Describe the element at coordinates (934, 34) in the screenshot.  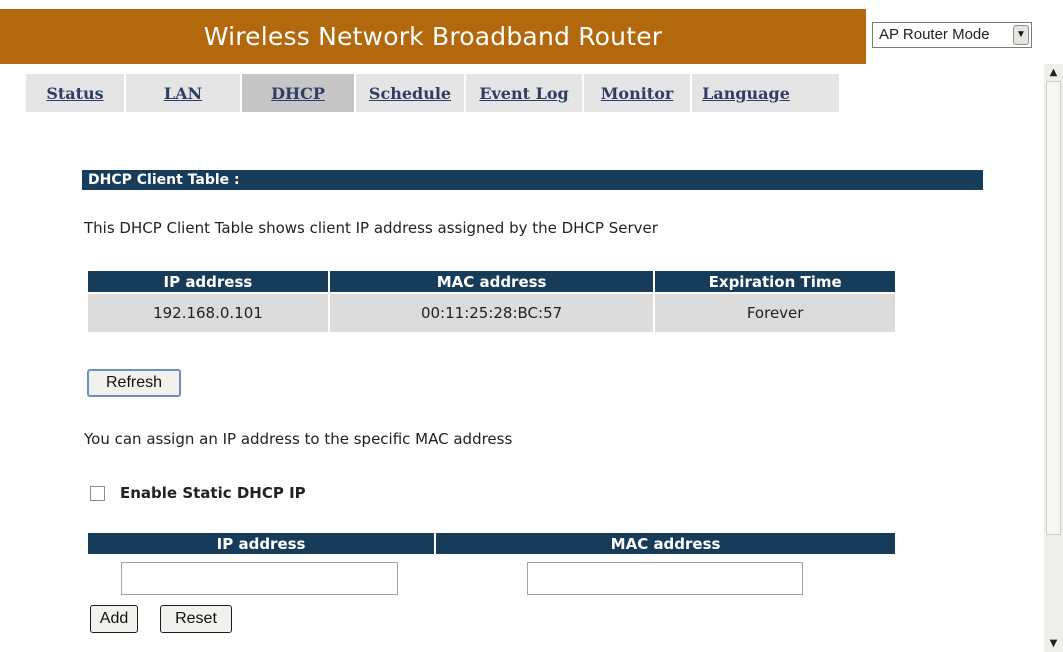
I see `mode-select-value: AP Router Mode` at that location.